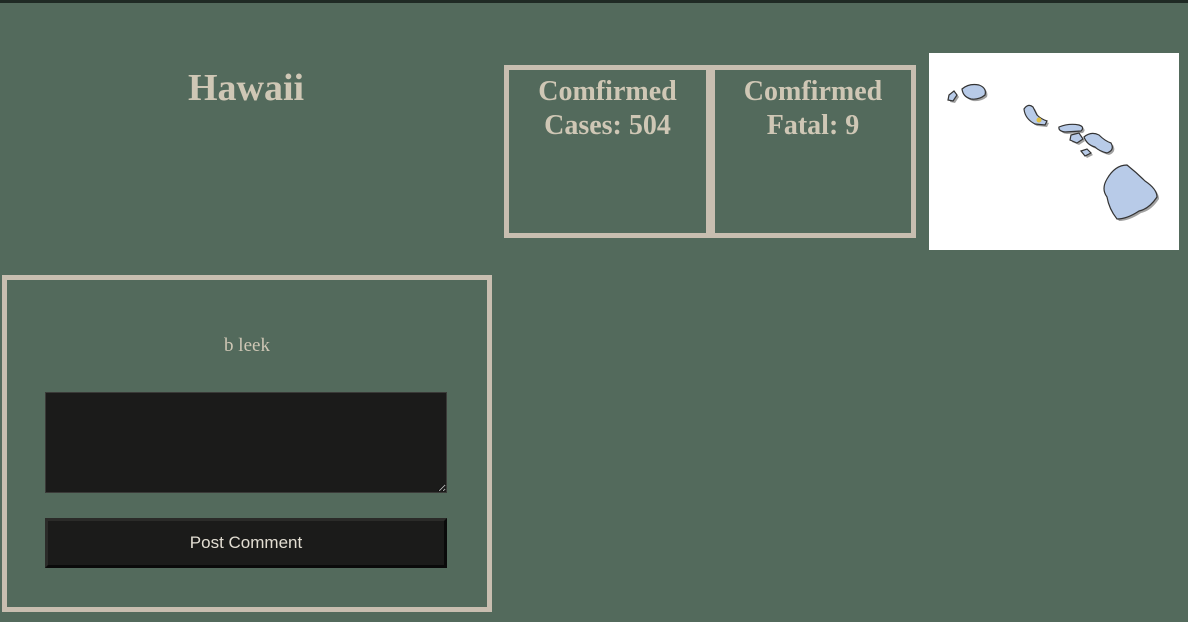 Image resolution: width=1188 pixels, height=622 pixels. Describe the element at coordinates (607, 125) in the screenshot. I see `confirmed-cases-value: Cases: 504` at that location.